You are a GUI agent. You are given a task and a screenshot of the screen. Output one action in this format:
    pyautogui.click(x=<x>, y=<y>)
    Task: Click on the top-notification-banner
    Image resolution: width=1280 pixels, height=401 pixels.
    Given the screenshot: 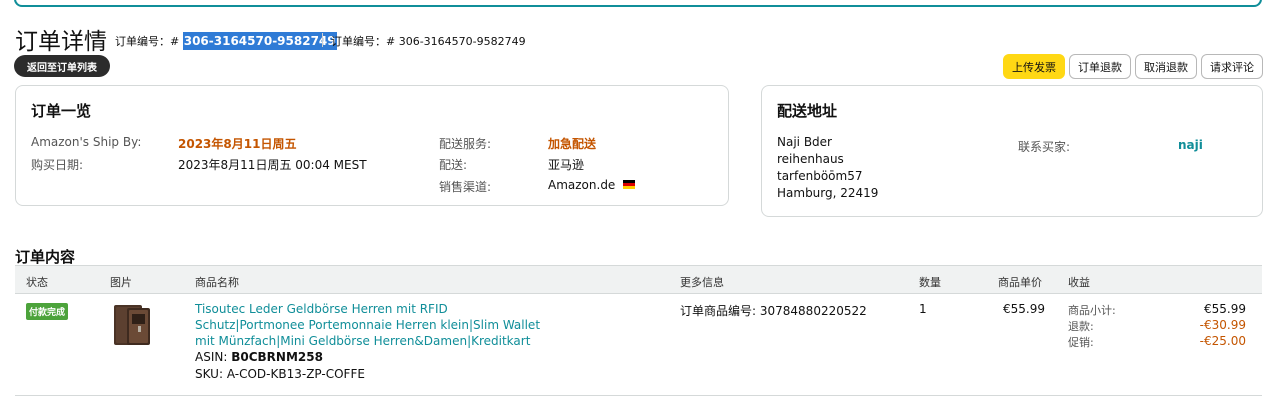 What is the action you would take?
    pyautogui.click(x=638, y=3)
    